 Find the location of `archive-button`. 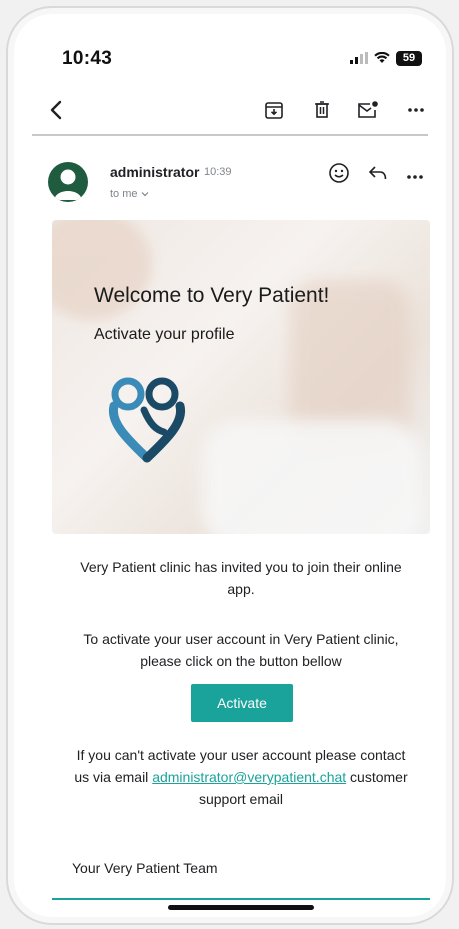

archive-button is located at coordinates (274, 110).